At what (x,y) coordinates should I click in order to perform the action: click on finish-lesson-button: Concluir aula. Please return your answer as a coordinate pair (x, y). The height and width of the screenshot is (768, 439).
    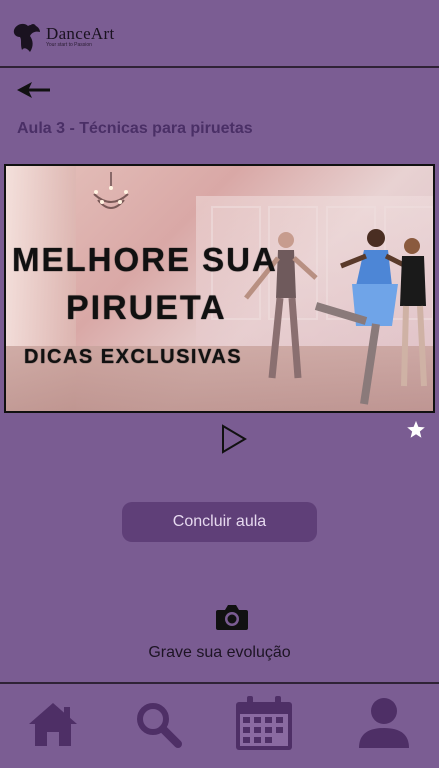
    Looking at the image, I should click on (219, 522).